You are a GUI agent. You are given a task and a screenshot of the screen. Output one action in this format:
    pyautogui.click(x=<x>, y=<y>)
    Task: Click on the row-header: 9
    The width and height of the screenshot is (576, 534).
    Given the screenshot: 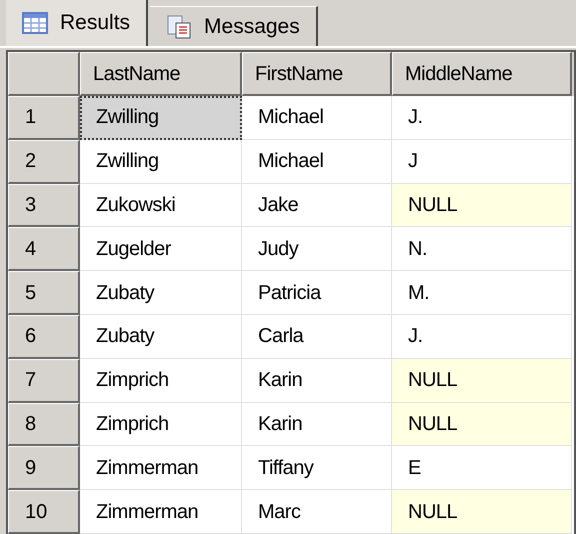 What is the action you would take?
    pyautogui.click(x=44, y=468)
    